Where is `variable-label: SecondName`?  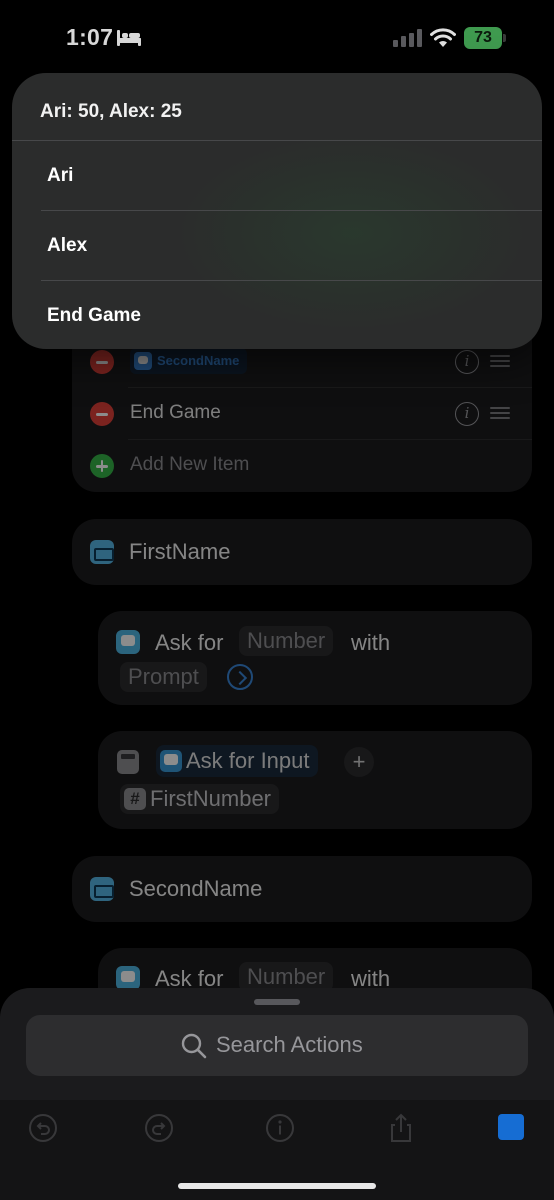
variable-label: SecondName is located at coordinates (198, 360).